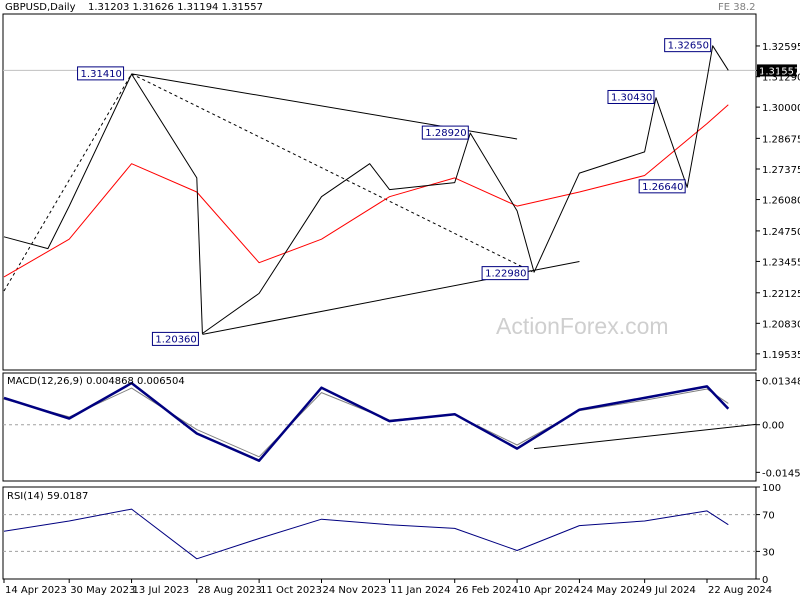  Describe the element at coordinates (781, 382) in the screenshot. I see `macd-y-tick-label: 0.013489` at that location.